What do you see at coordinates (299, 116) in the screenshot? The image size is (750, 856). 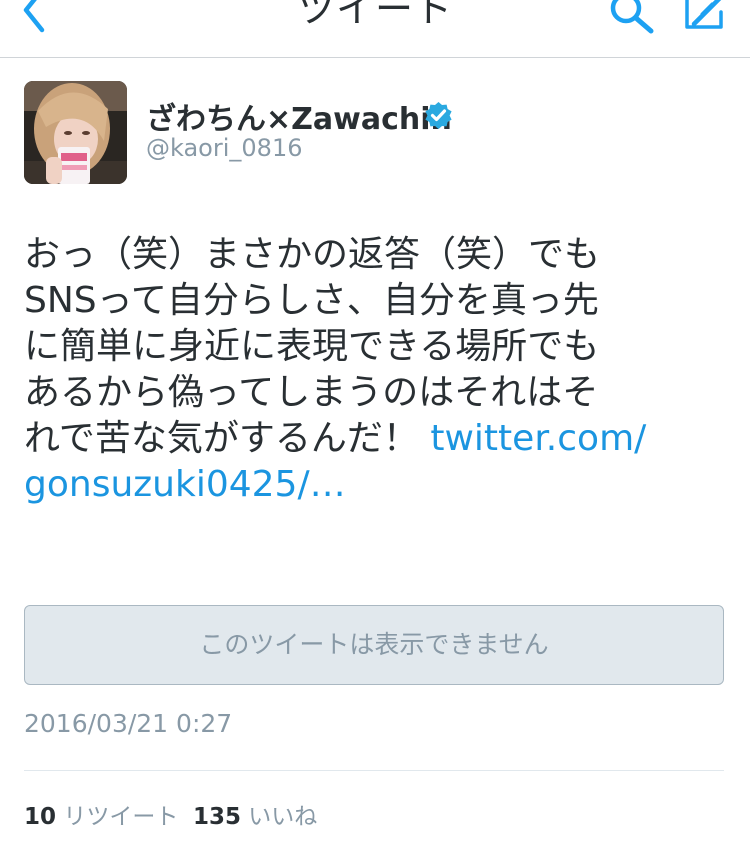 I see `display-name: ざわちん×Zawachin` at bounding box center [299, 116].